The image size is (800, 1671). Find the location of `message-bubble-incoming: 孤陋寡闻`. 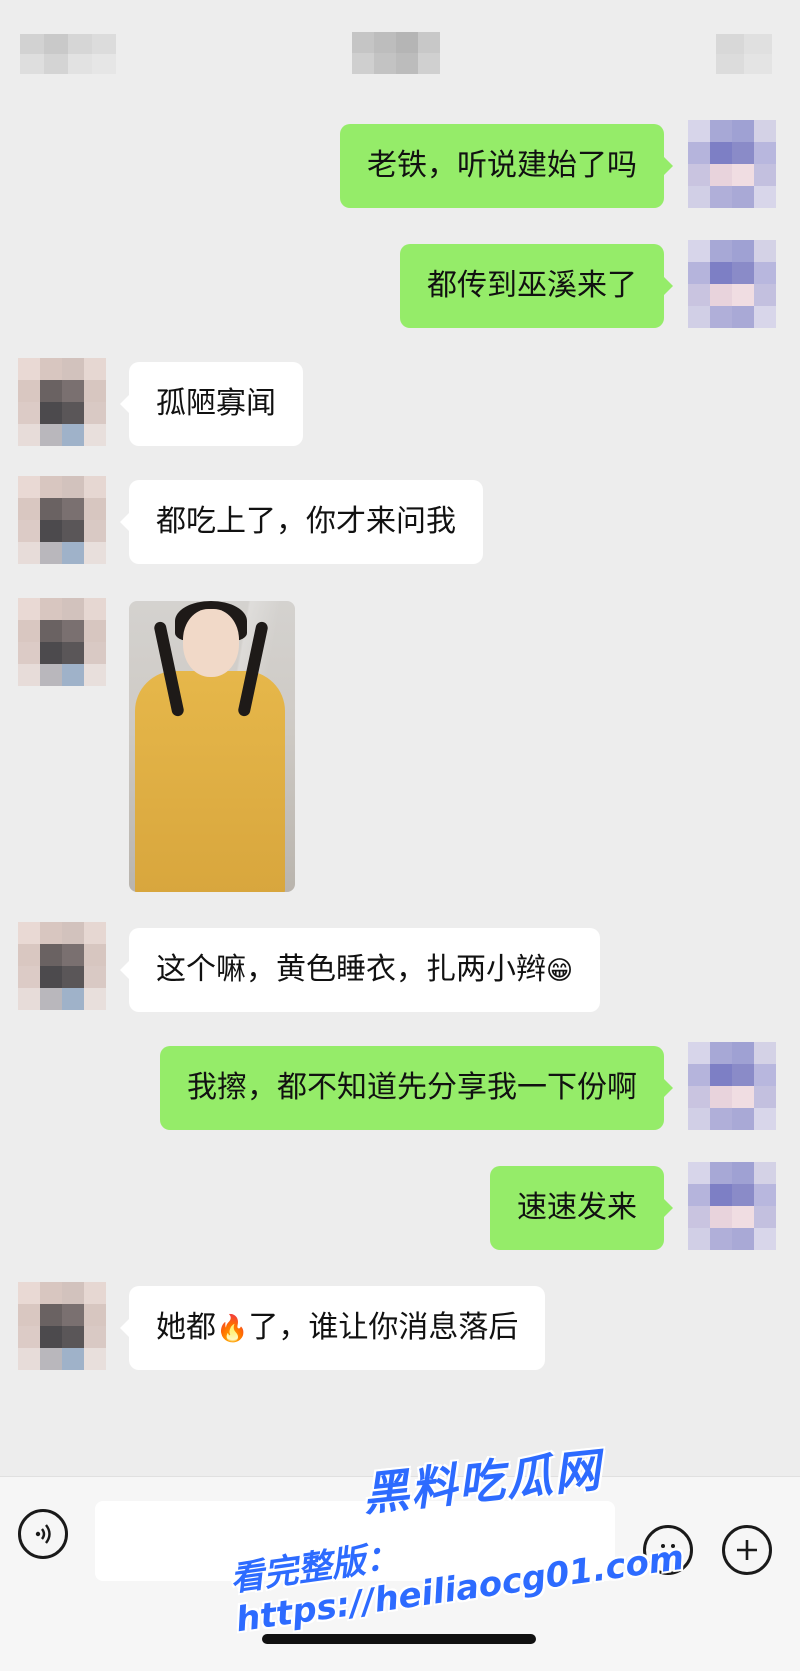

message-bubble-incoming: 孤陋寡闻 is located at coordinates (211, 404).